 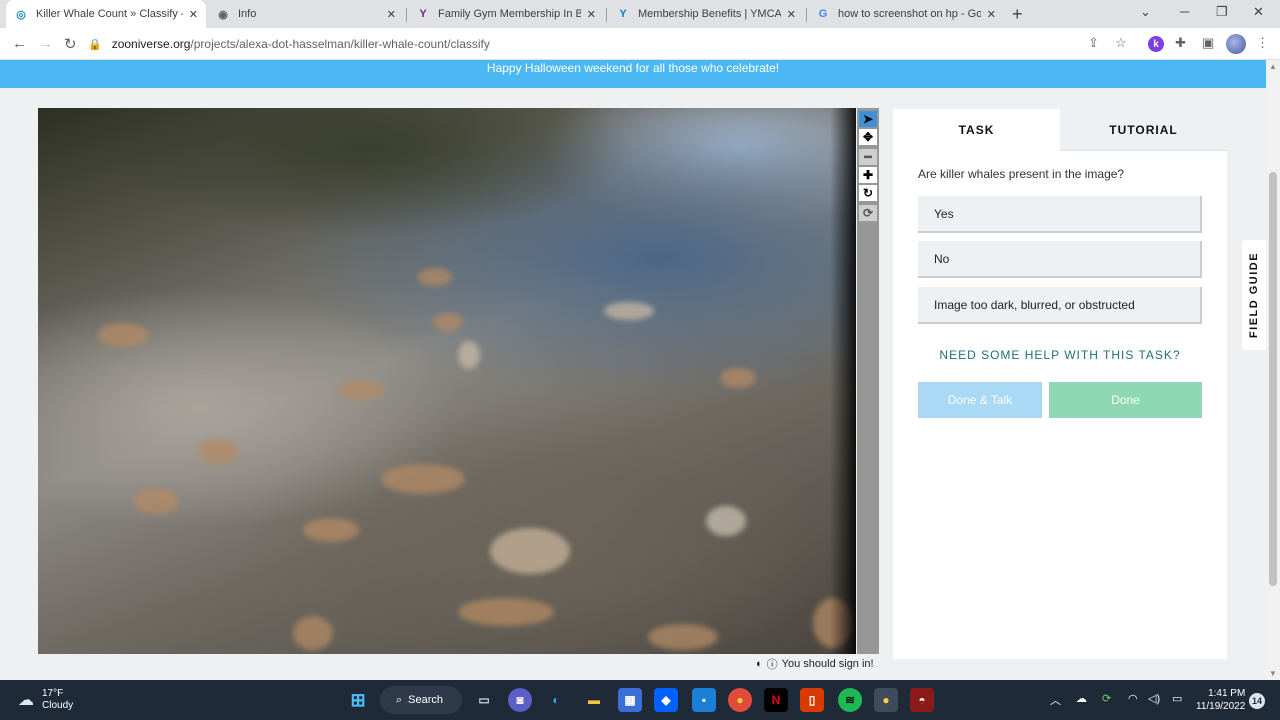 I want to click on signin-text: You should sign in!, so click(x=827, y=664).